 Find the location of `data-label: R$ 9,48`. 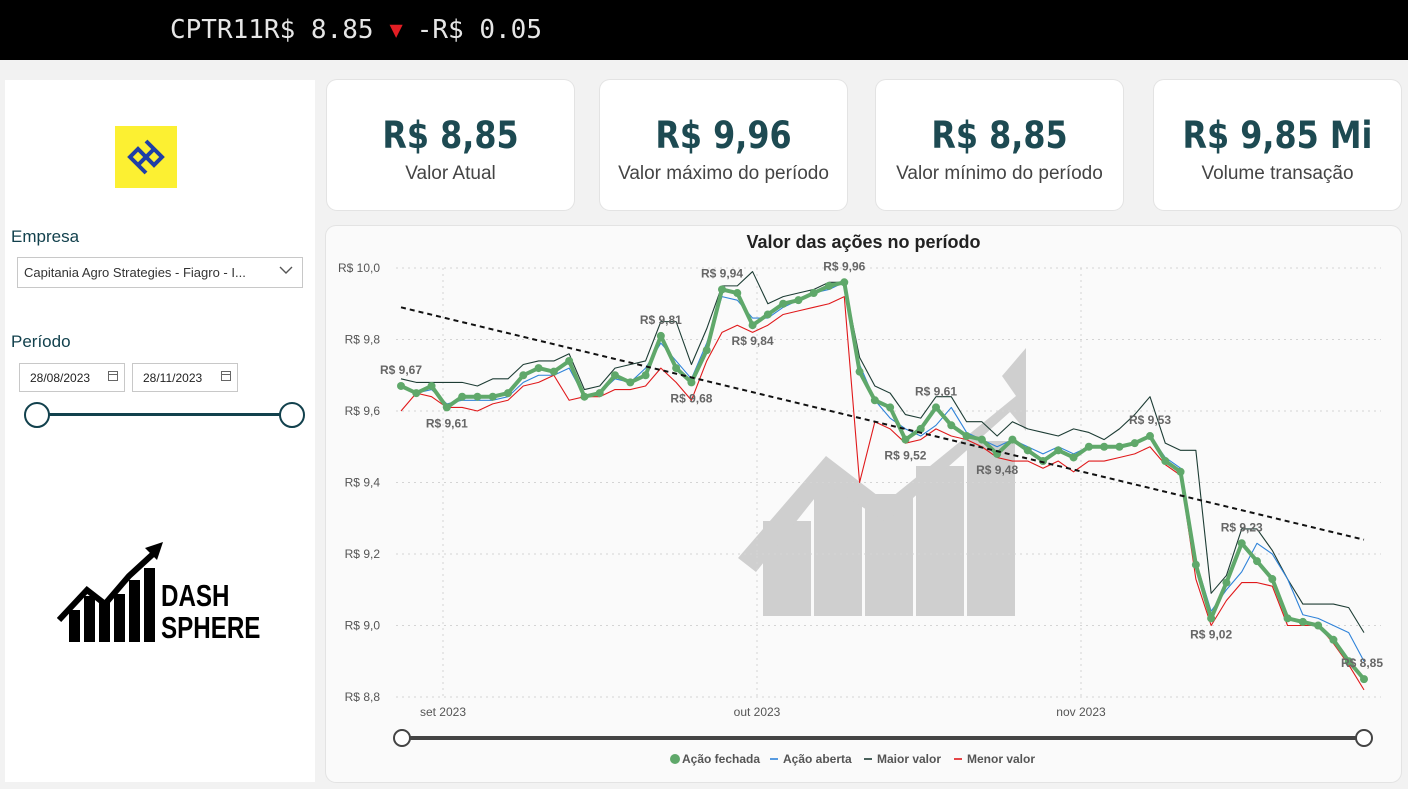

data-label: R$ 9,48 is located at coordinates (997, 470).